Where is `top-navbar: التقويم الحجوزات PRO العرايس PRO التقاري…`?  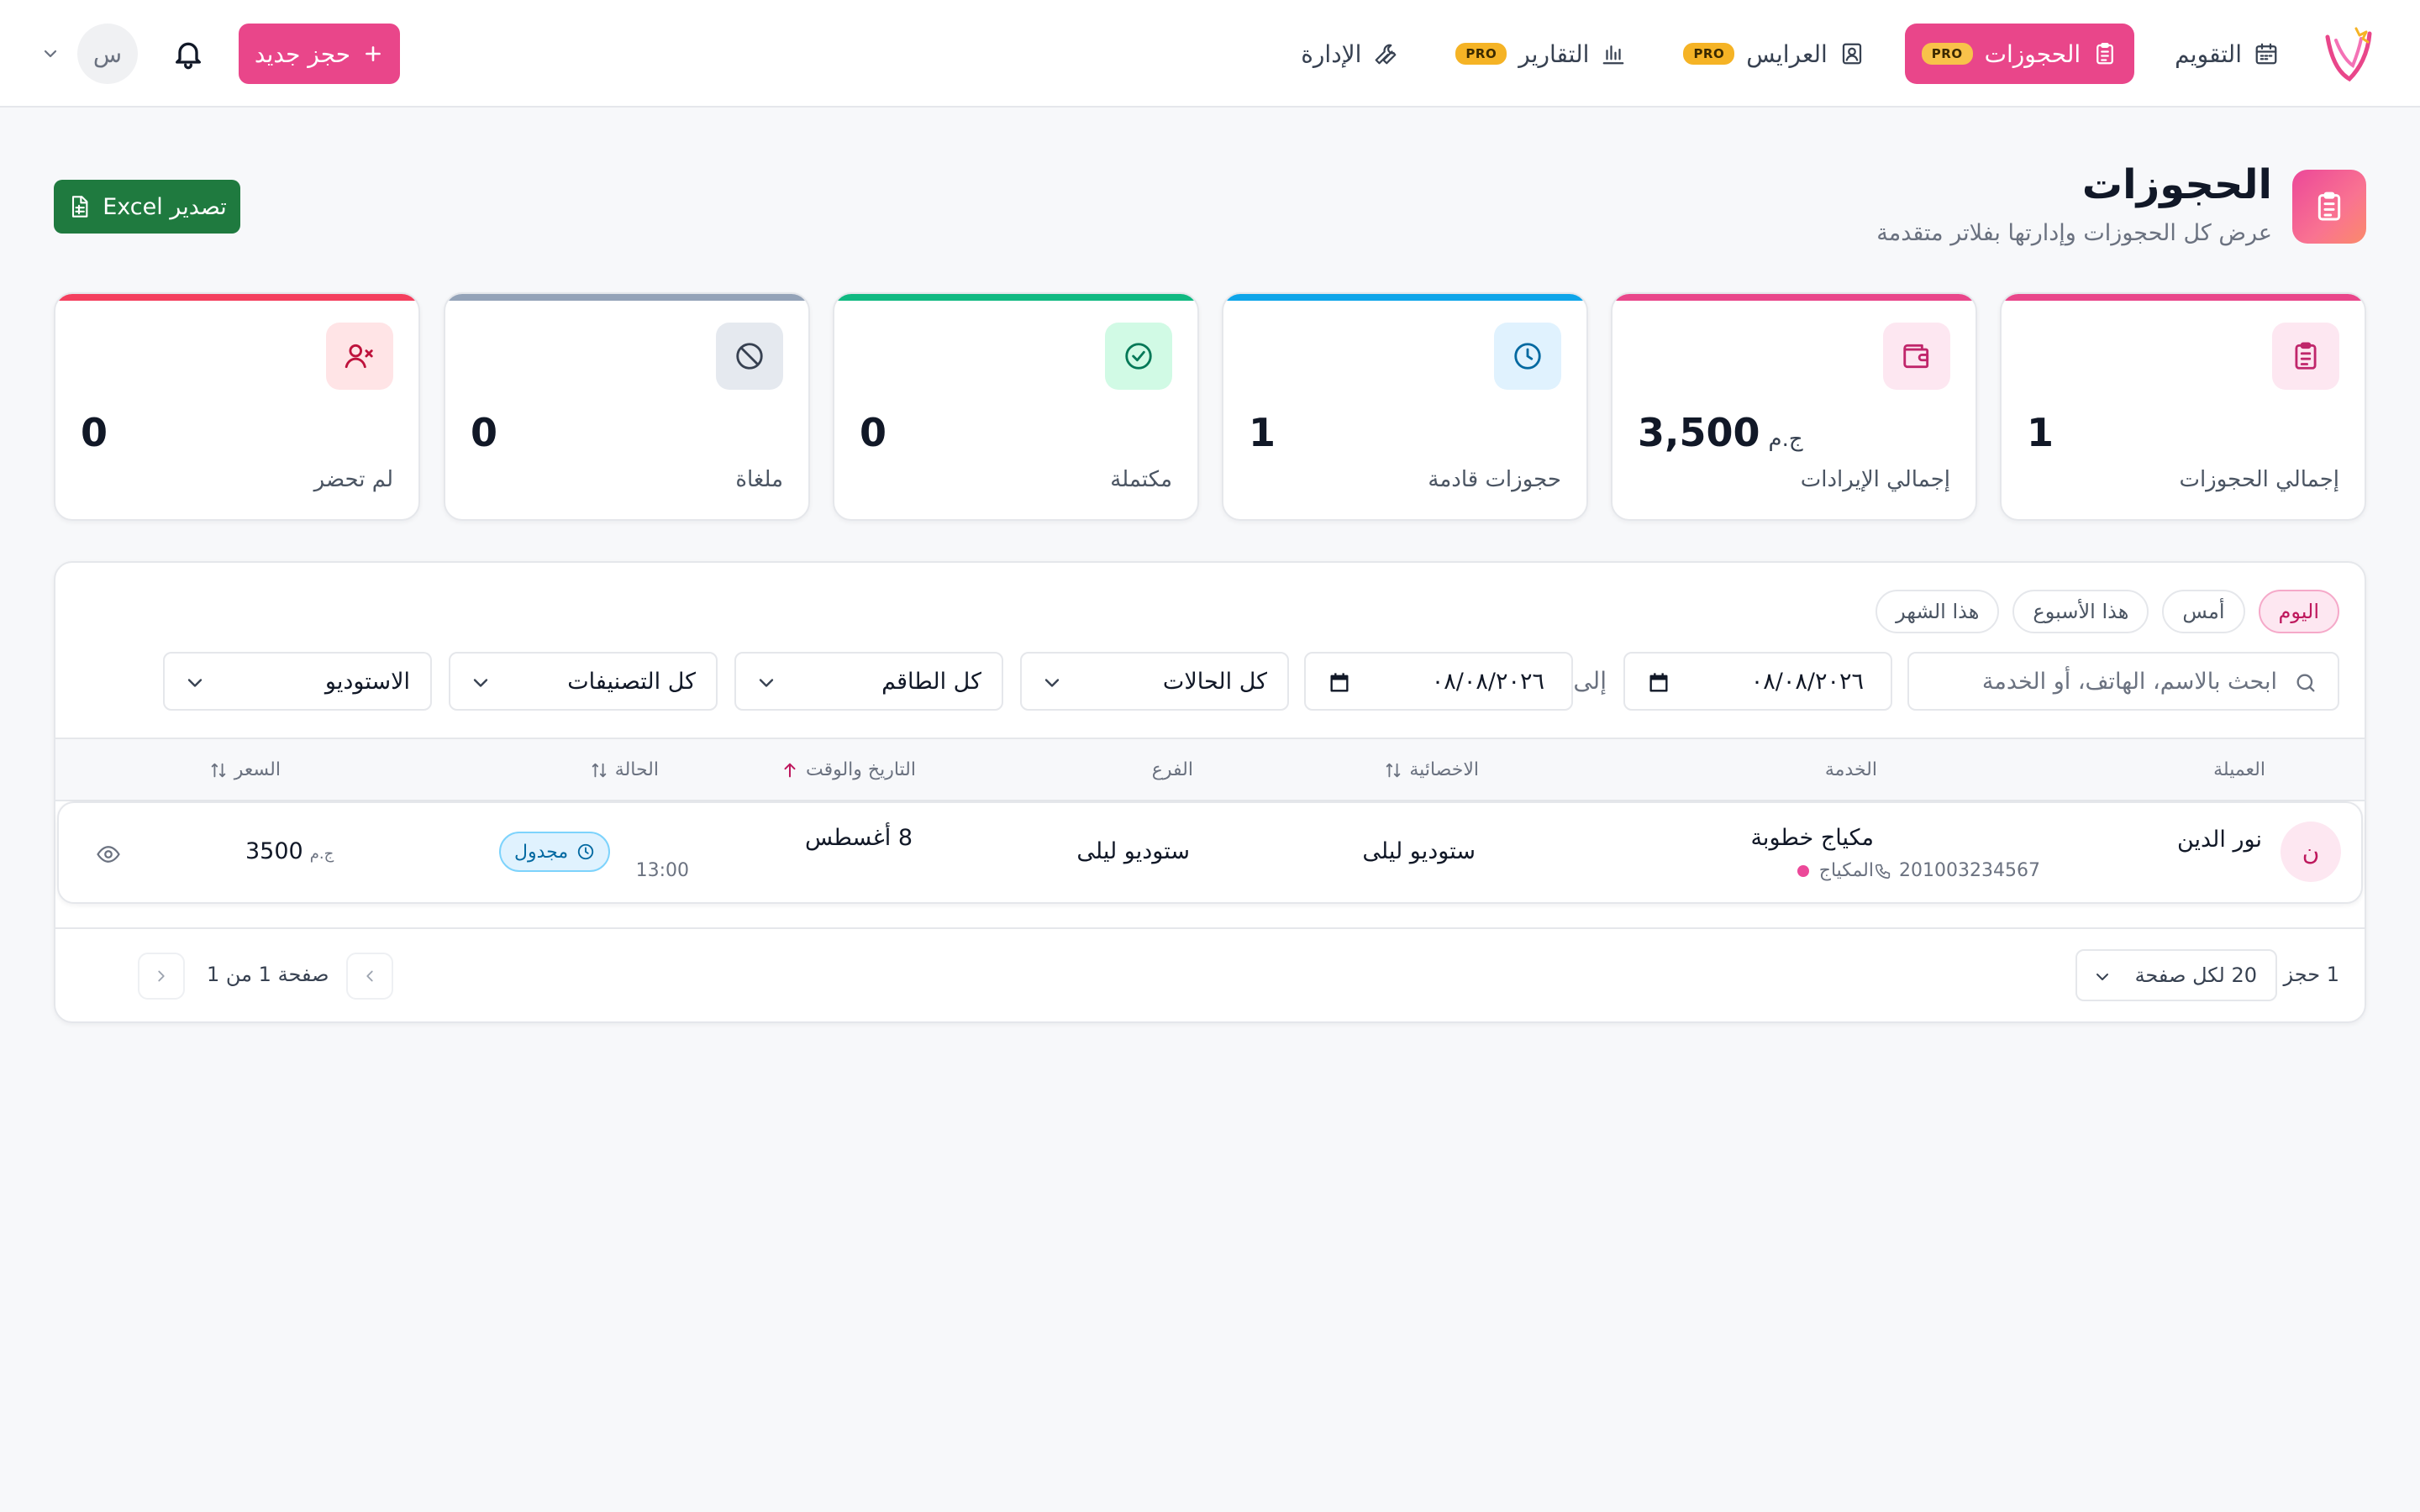 top-navbar: التقويم الحجوزات PRO العرايس PRO التقاري… is located at coordinates (1210, 54).